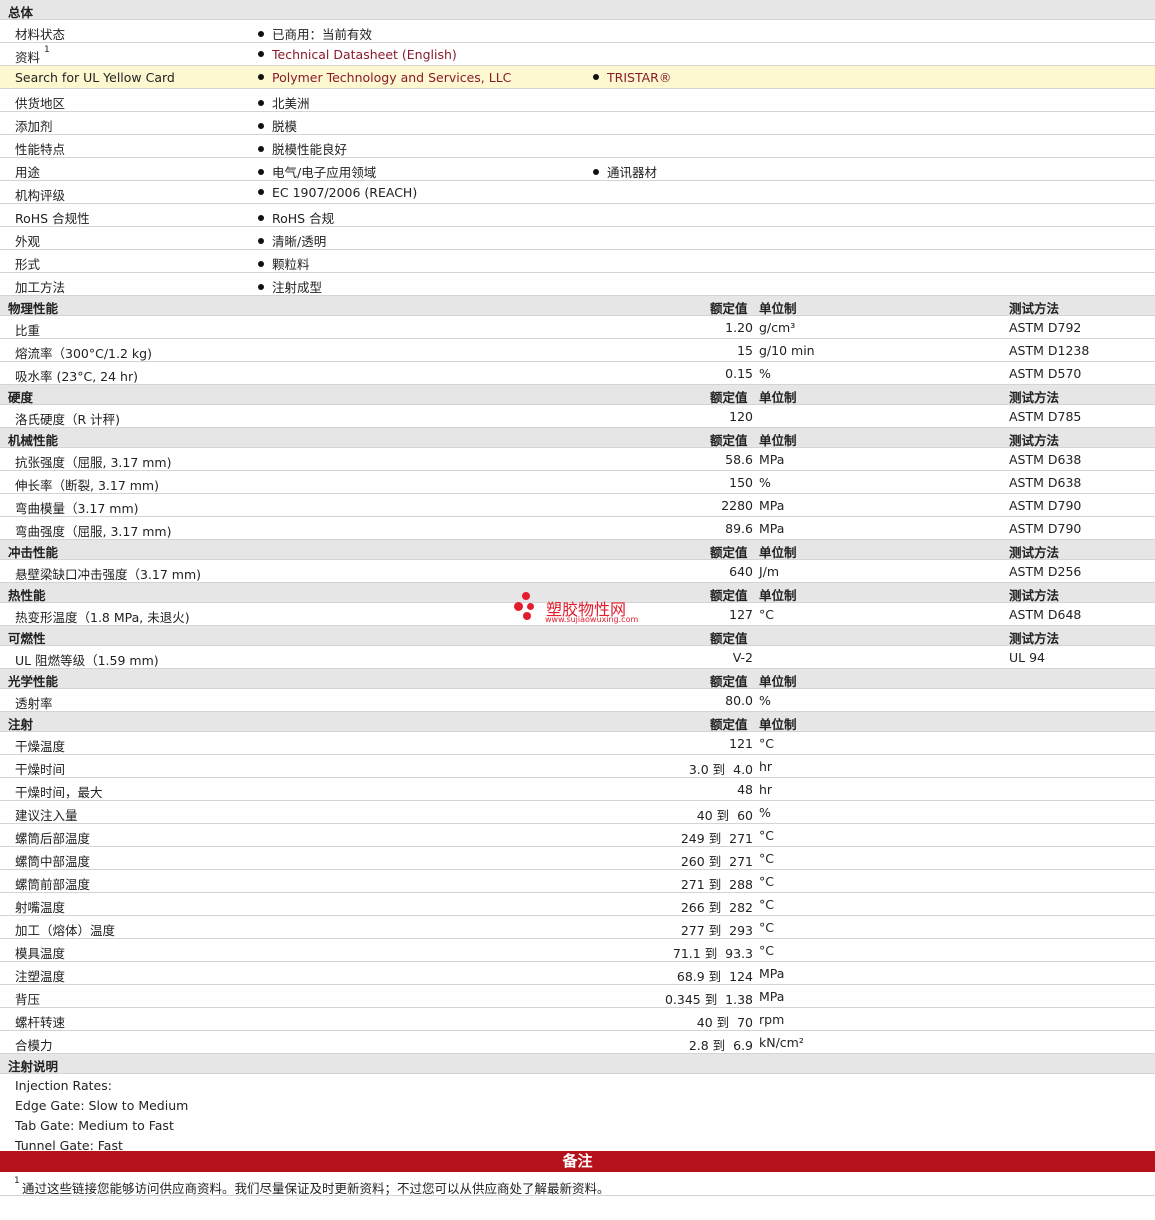 The image size is (1155, 1220). I want to click on note-line: Tab Gate: Medium to Fast, so click(94, 1125).